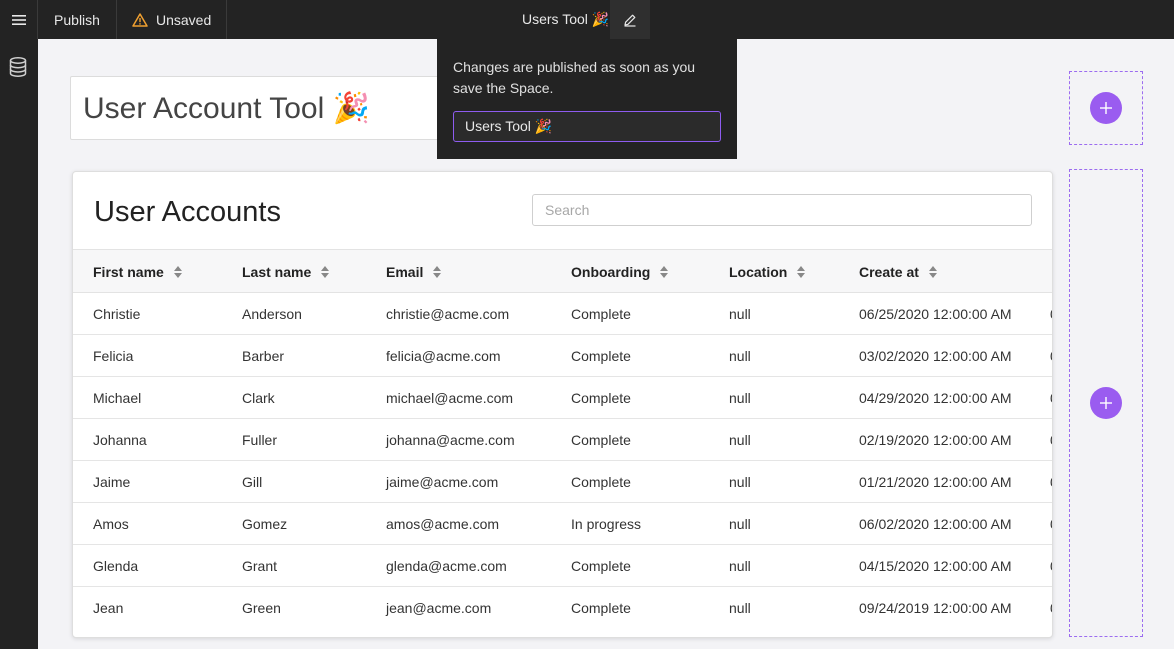 The width and height of the screenshot is (1174, 649). Describe the element at coordinates (446, 566) in the screenshot. I see `cell-email: glenda@acme.com` at that location.